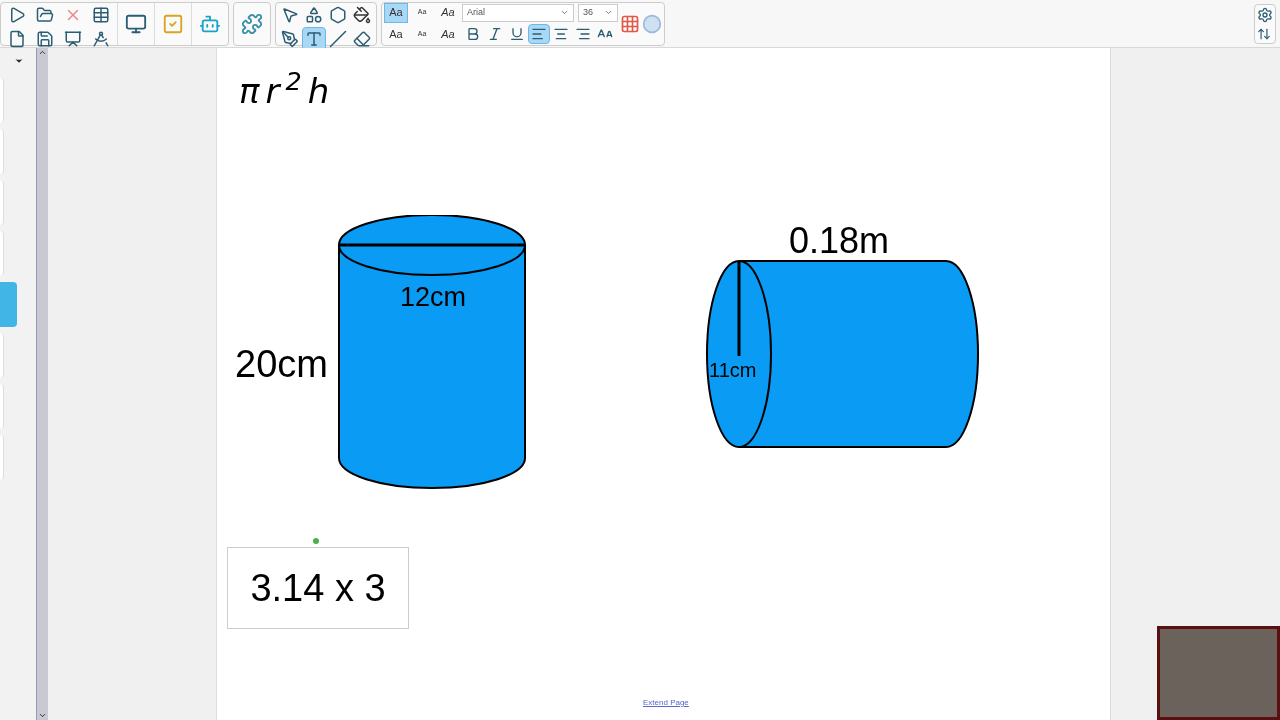 This screenshot has width=1280, height=720. Describe the element at coordinates (318, 588) in the screenshot. I see `text-box: 3.14 x 3` at that location.